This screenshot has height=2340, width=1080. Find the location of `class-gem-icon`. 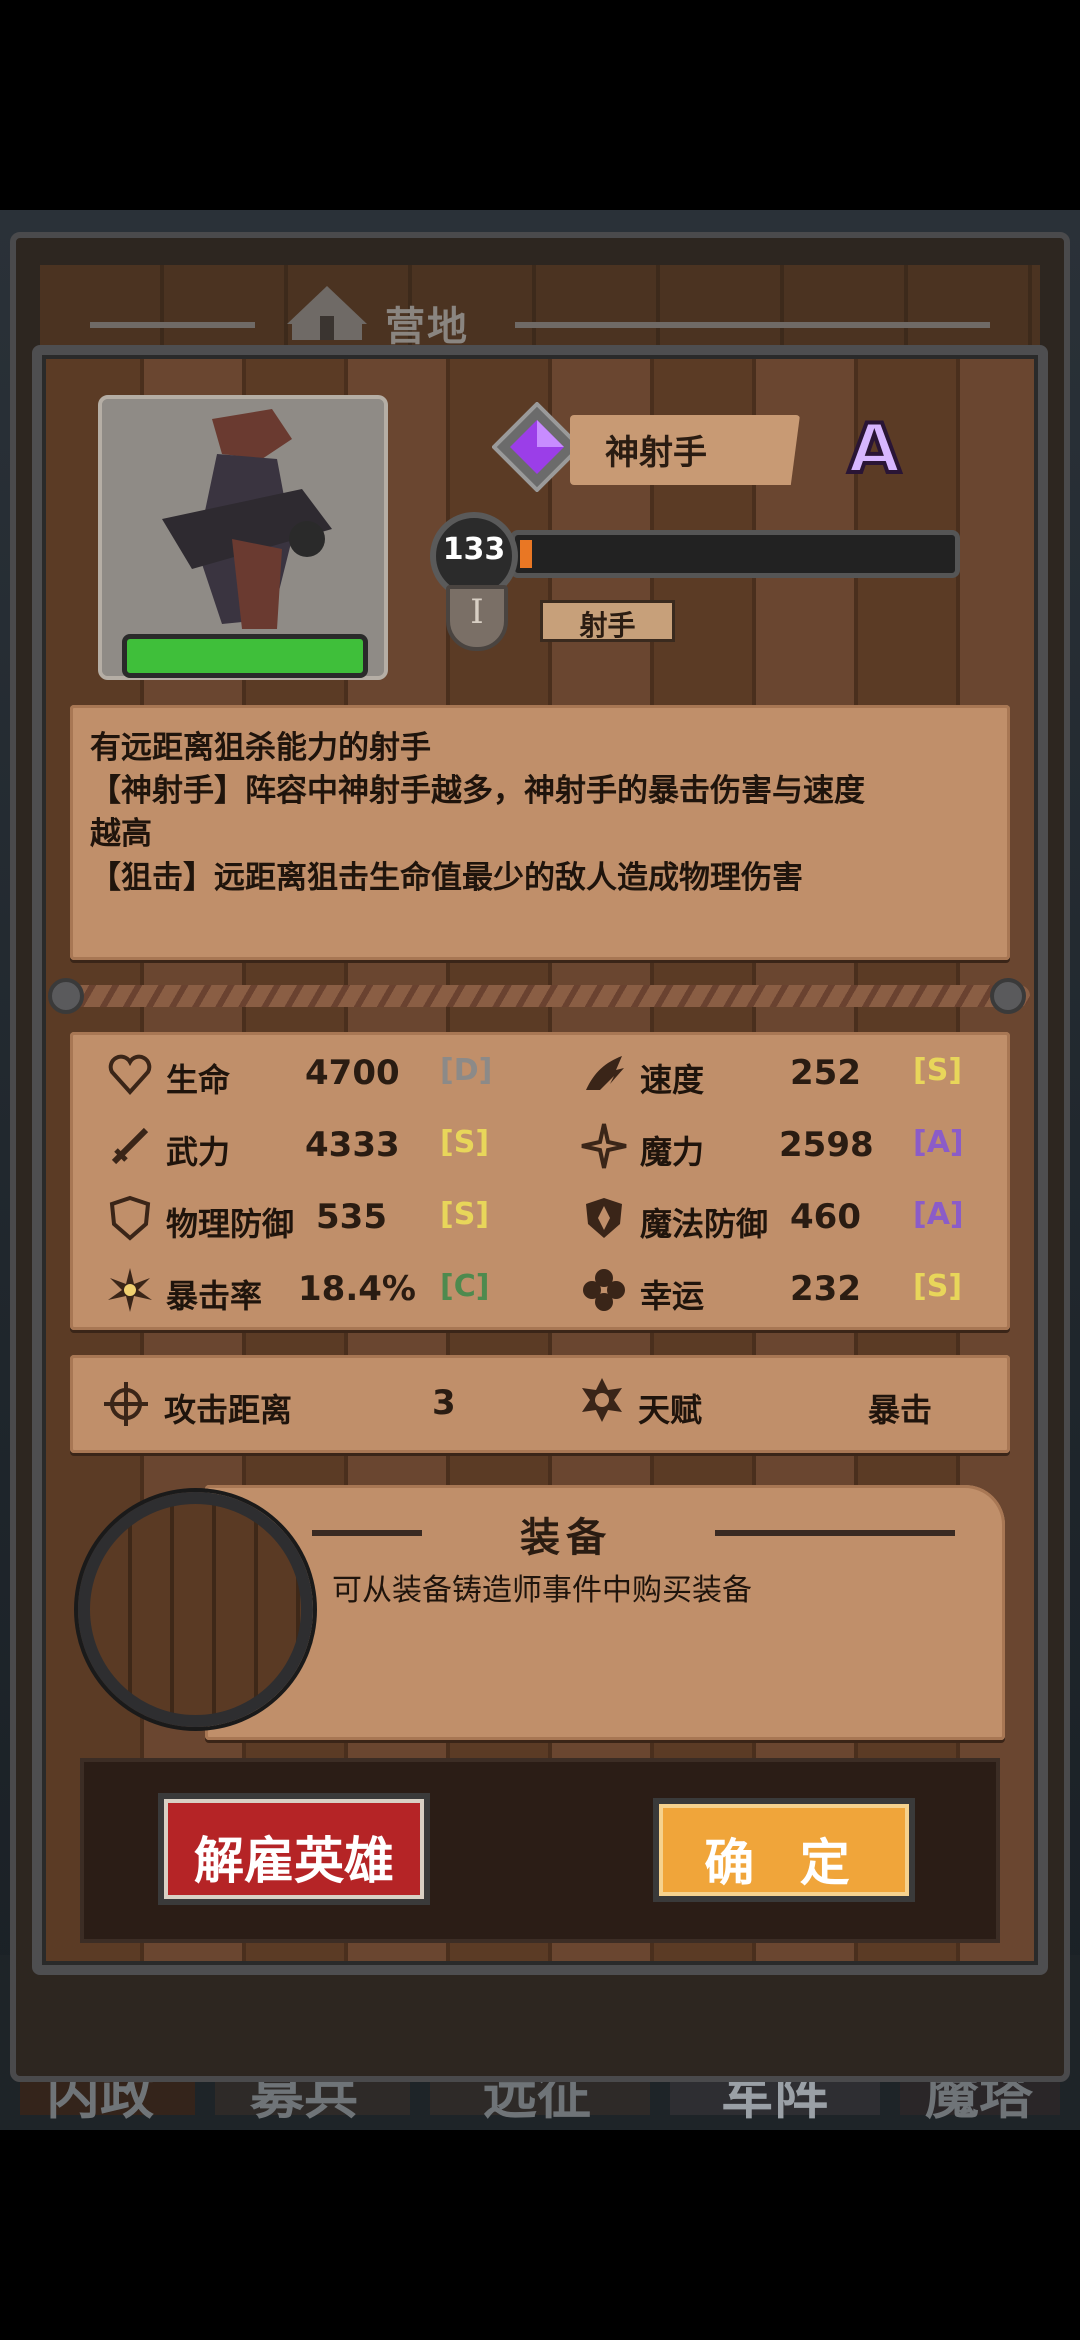

class-gem-icon is located at coordinates (537, 447).